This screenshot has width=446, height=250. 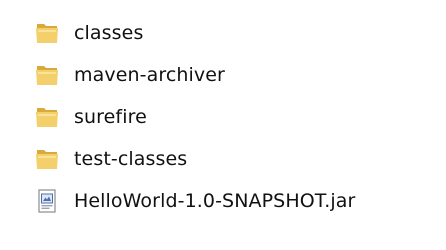 I want to click on file-name: classes, so click(x=109, y=33).